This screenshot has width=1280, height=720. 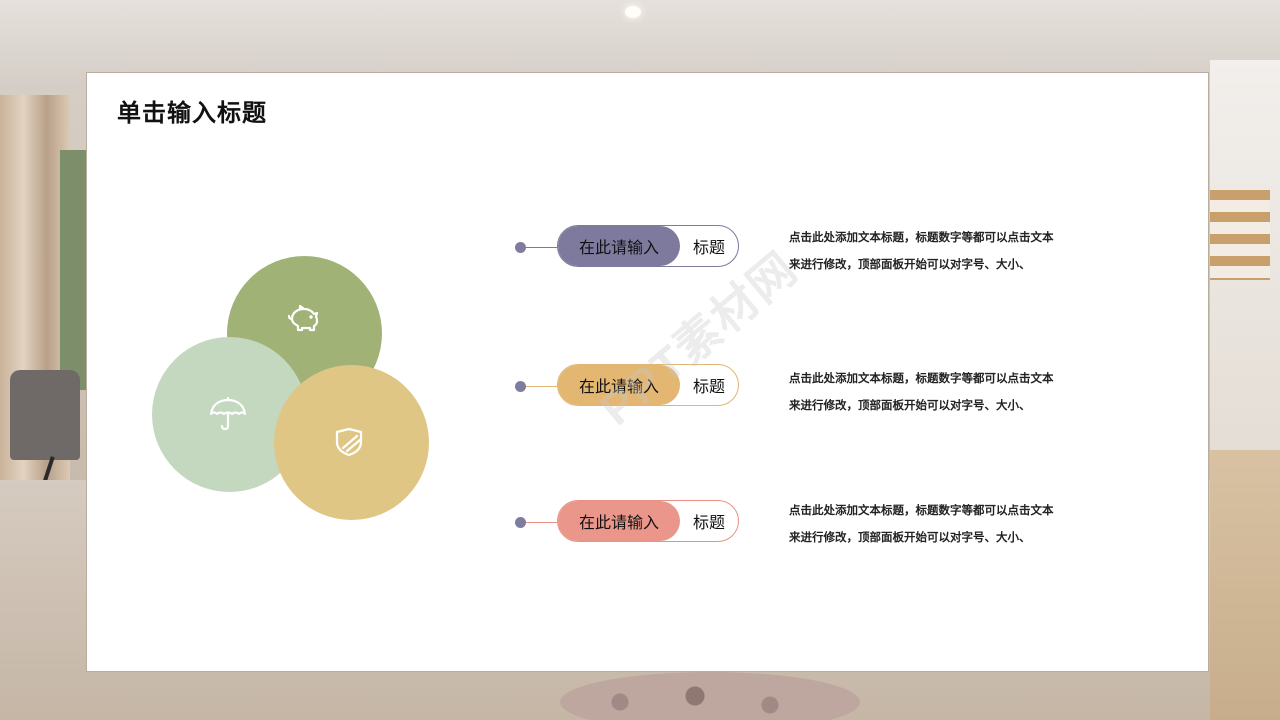 What do you see at coordinates (74, 270) in the screenshot?
I see `window` at bounding box center [74, 270].